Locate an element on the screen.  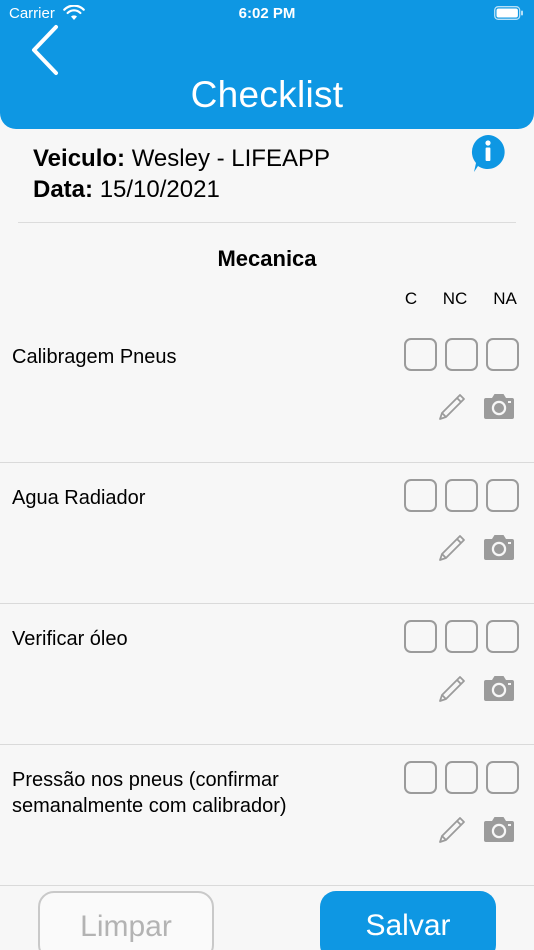
status-time: 6:02 PM is located at coordinates (267, 13).